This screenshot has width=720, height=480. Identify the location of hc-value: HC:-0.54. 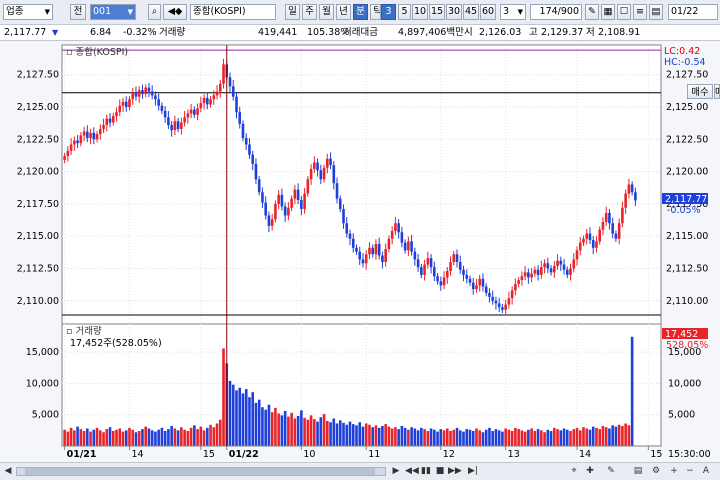
(685, 62).